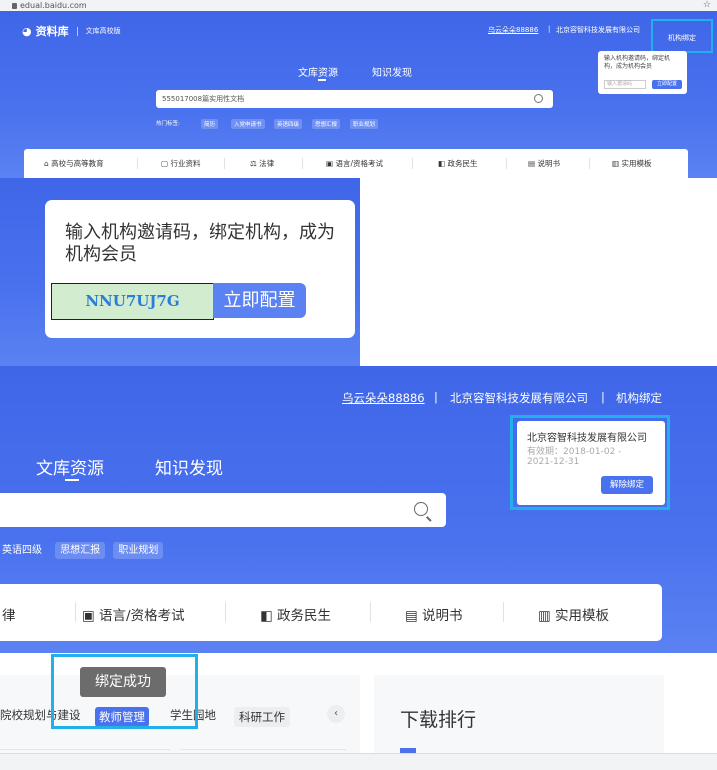 Image resolution: width=717 pixels, height=770 pixels. What do you see at coordinates (269, 616) in the screenshot?
I see `gov-icon: ◧` at bounding box center [269, 616].